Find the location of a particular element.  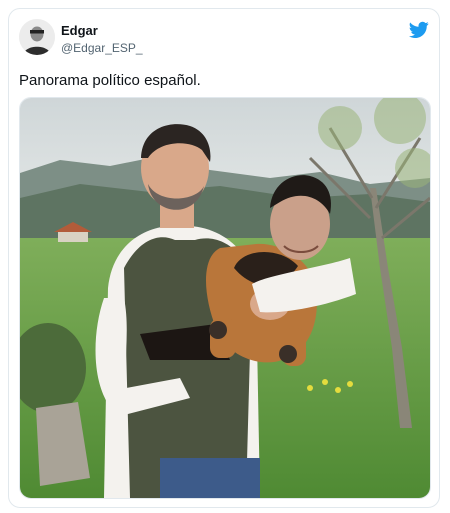

avatar is located at coordinates (37, 37).